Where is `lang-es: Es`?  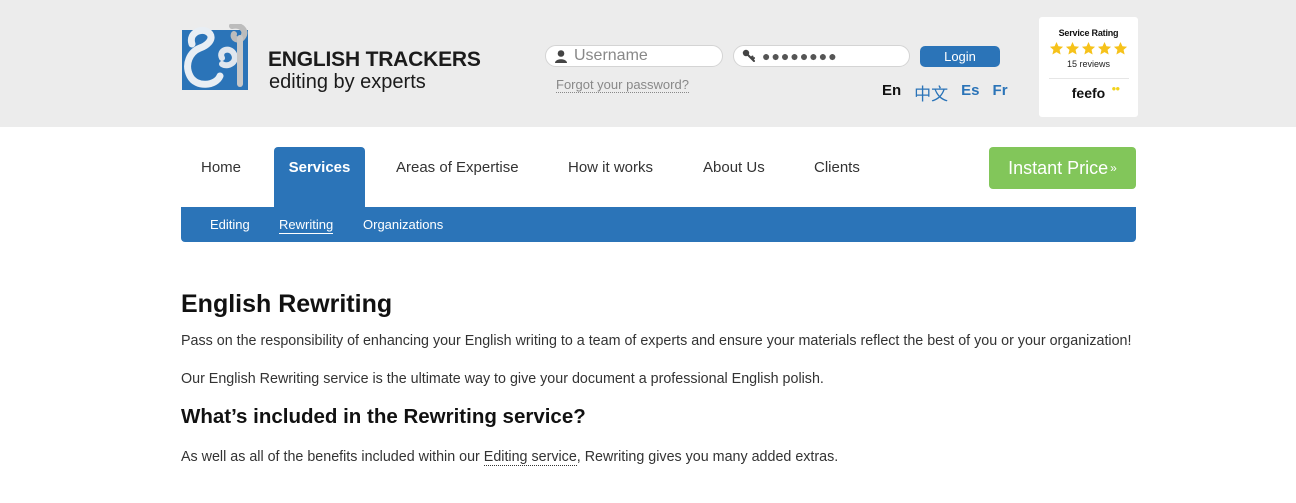
lang-es: Es is located at coordinates (970, 93).